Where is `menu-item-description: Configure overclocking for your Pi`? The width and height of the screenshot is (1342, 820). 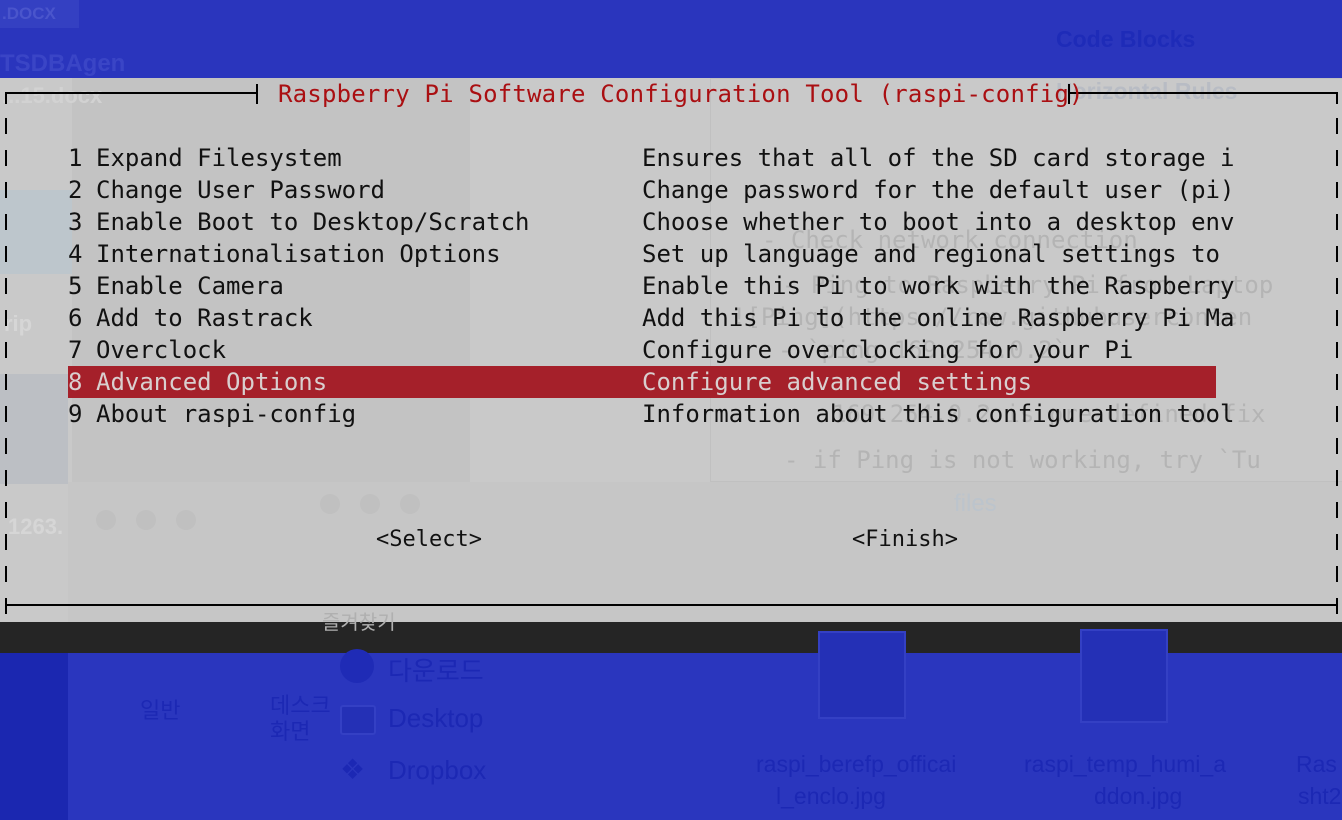
menu-item-description: Configure overclocking for your Pi is located at coordinates (888, 350).